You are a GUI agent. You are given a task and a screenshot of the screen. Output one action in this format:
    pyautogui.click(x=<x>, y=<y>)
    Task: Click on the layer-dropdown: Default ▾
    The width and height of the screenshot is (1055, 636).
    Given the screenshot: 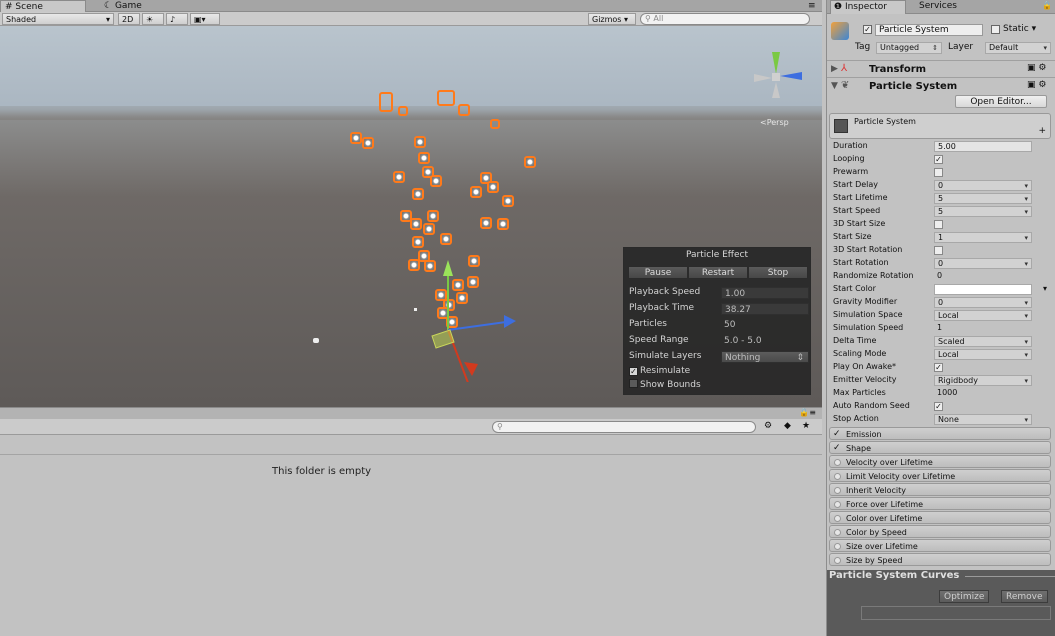 What is the action you would take?
    pyautogui.click(x=1018, y=48)
    